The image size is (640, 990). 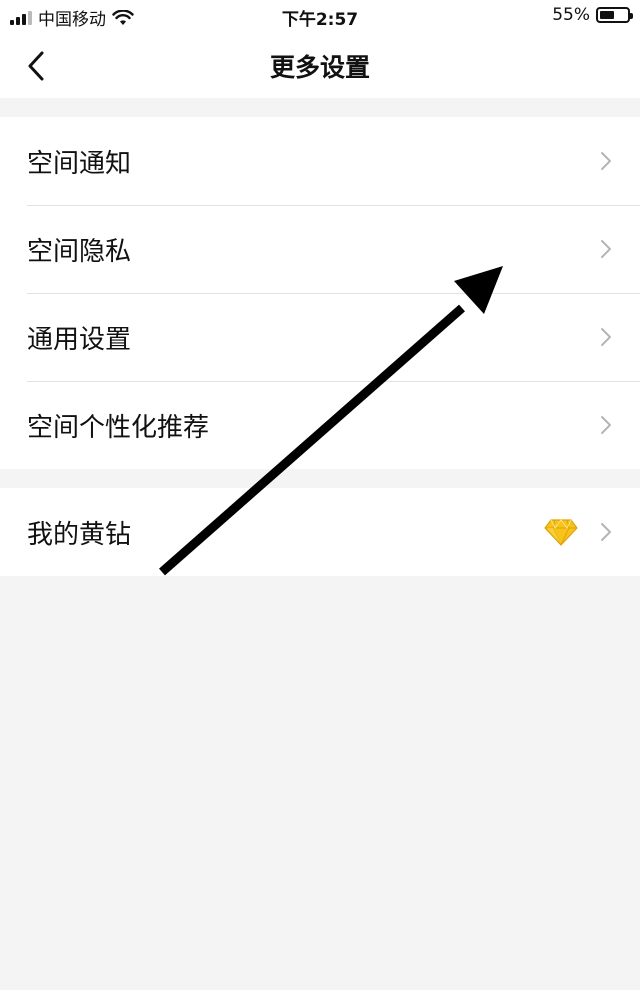 I want to click on status-bar: 中国移动 下午2:57 55%, so click(x=320, y=16).